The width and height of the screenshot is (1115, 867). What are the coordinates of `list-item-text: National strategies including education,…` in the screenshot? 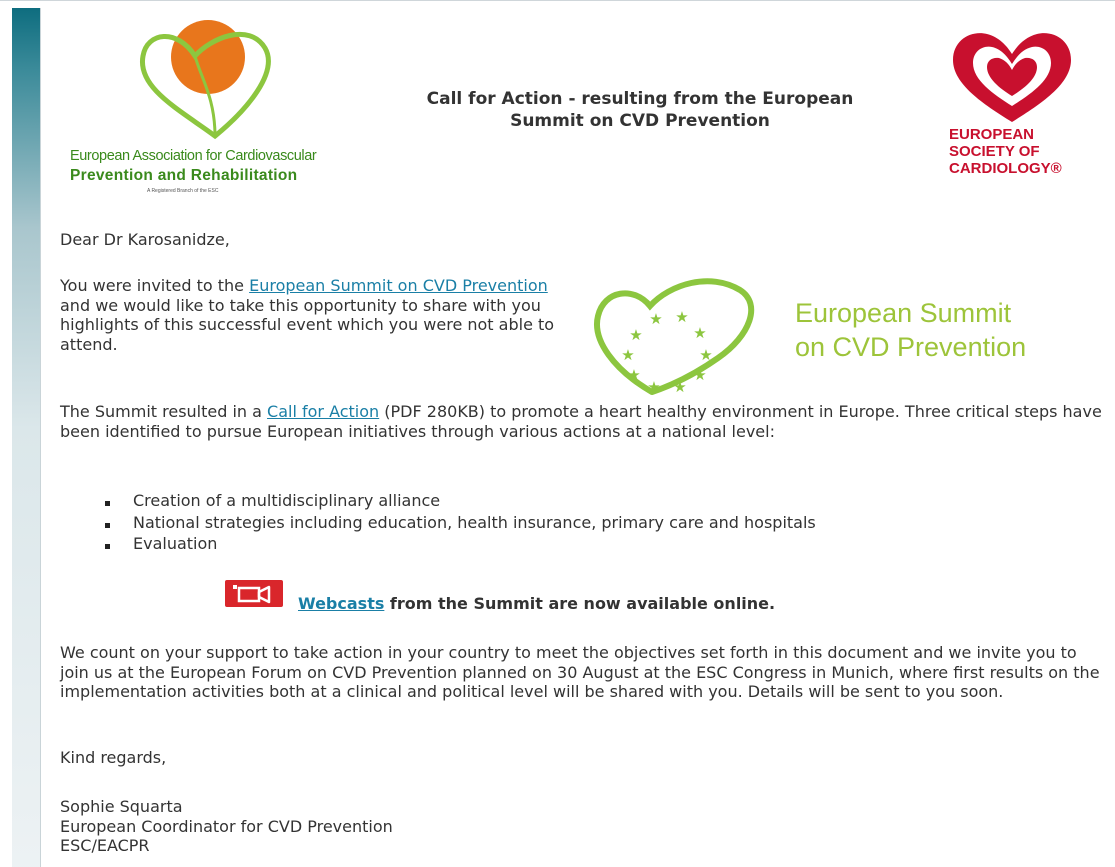 It's located at (474, 522).